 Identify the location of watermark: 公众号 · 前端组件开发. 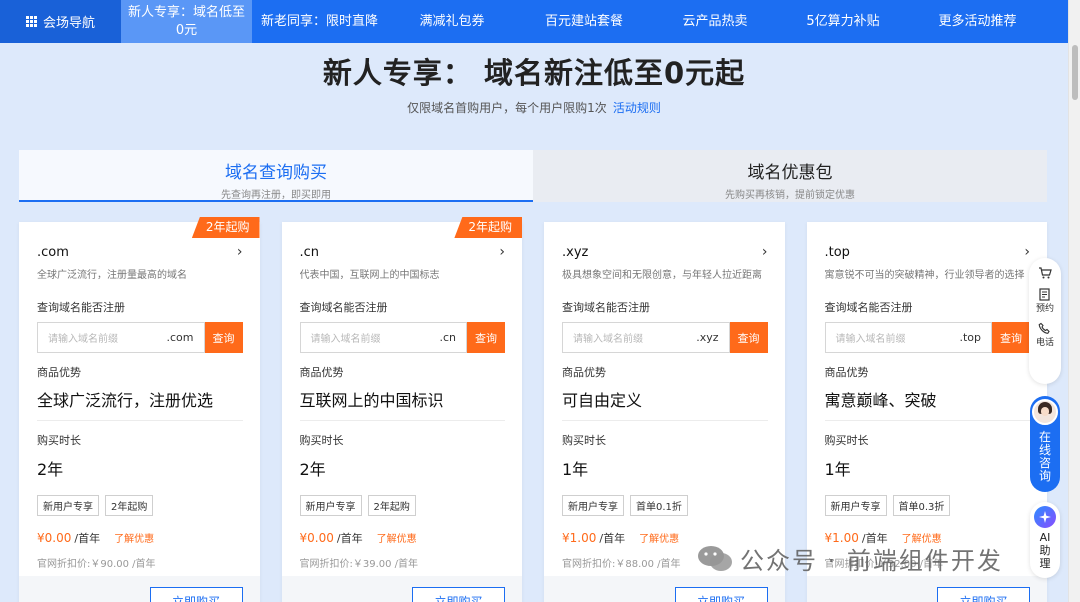
(849, 558).